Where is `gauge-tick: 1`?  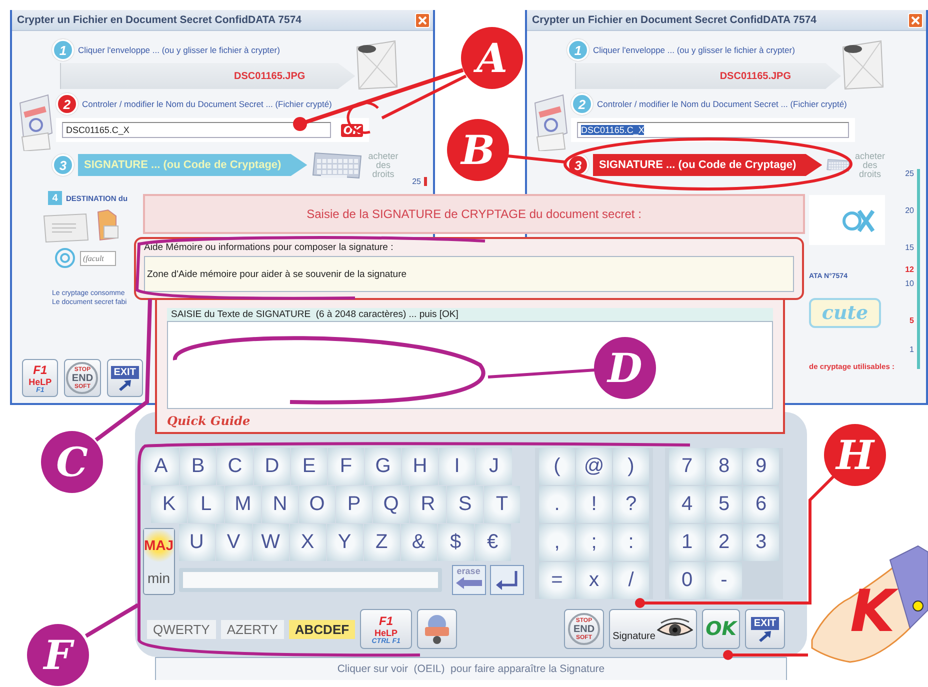 gauge-tick: 1 is located at coordinates (911, 349).